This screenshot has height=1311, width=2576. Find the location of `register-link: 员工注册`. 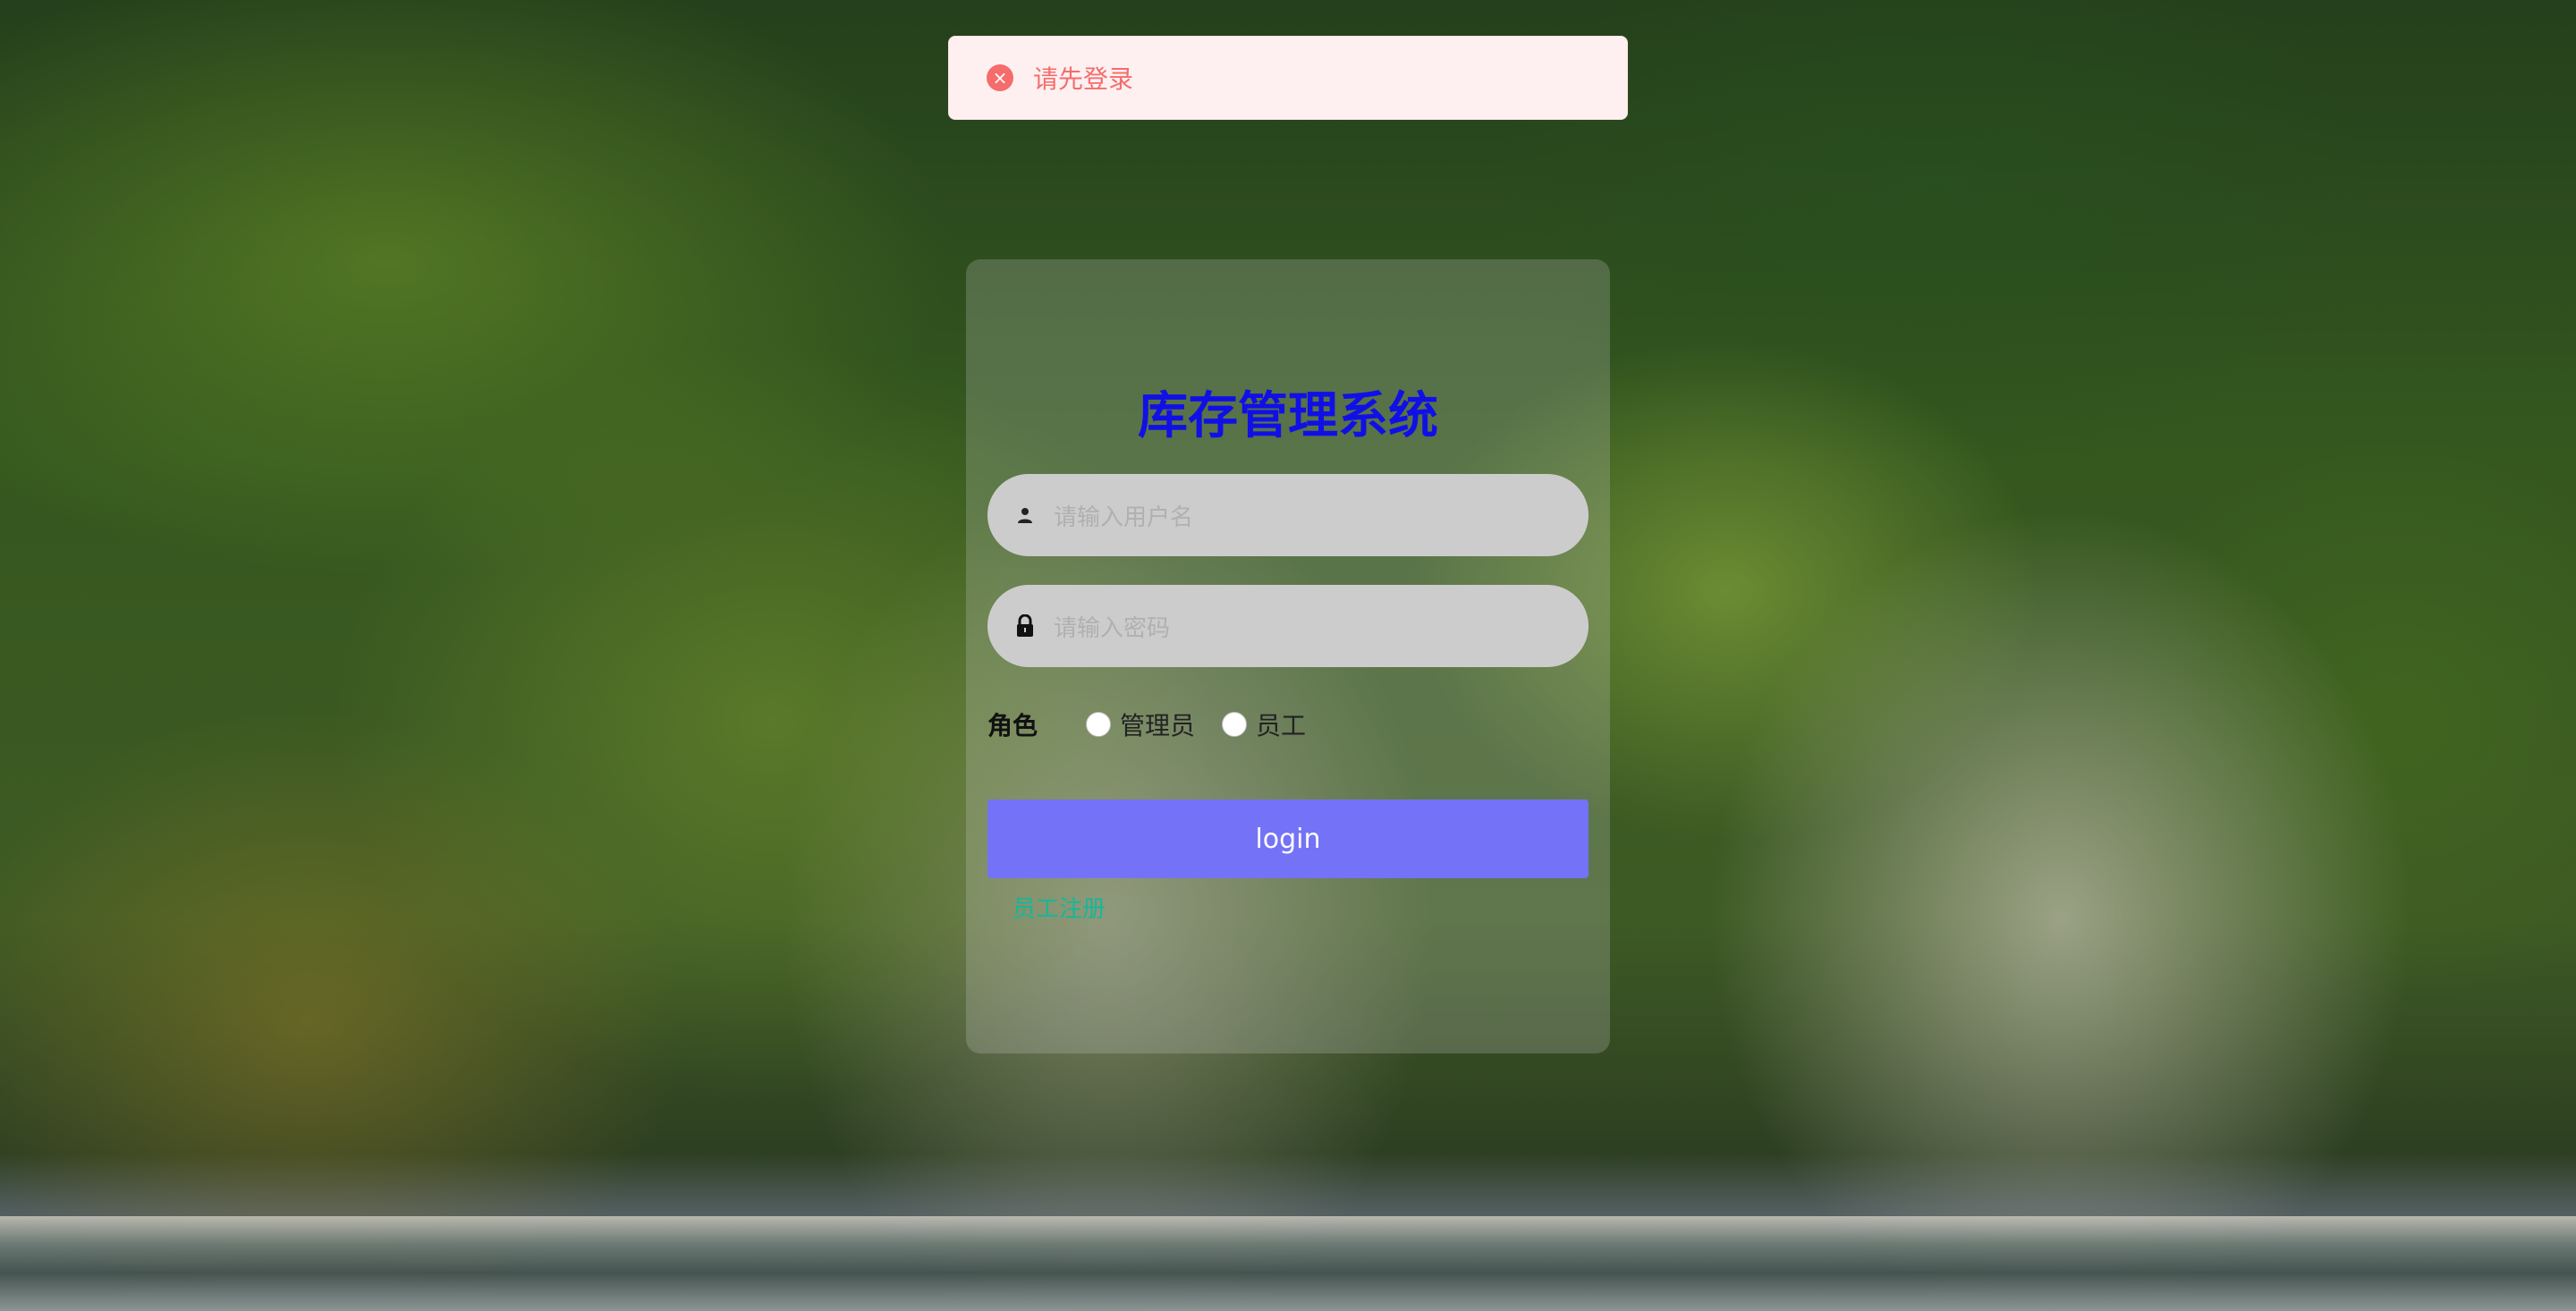

register-link: 员工注册 is located at coordinates (1059, 907).